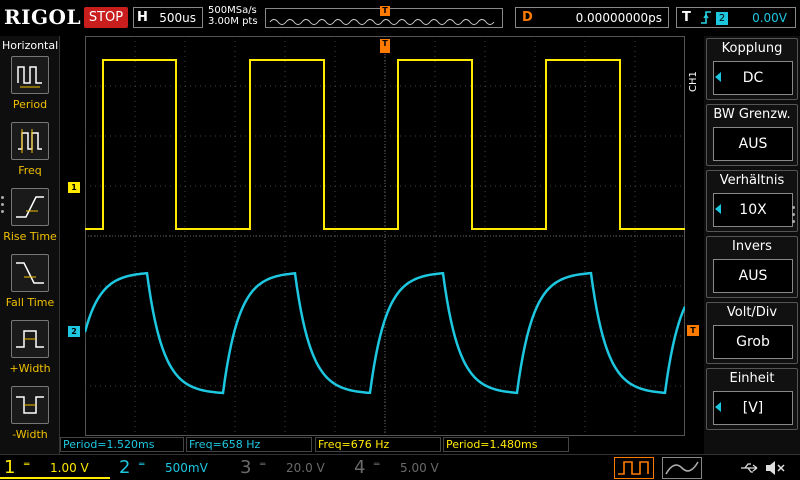 This screenshot has width=800, height=480. I want to click on sampling-info: 500MSa/s 3.00M pts, so click(233, 16).